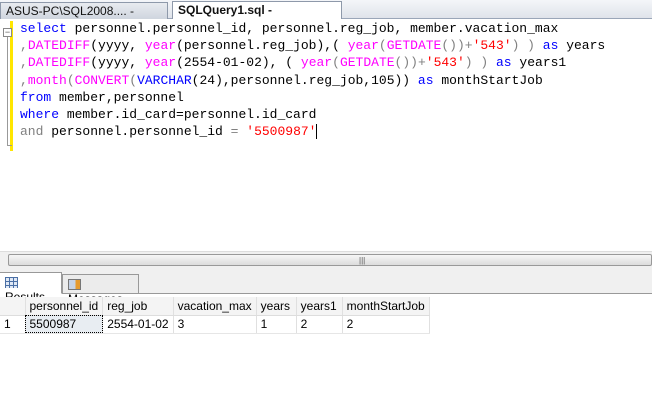 The height and width of the screenshot is (406, 652). What do you see at coordinates (304, 80) in the screenshot?
I see `code-token: (24),personnel.reg_job,105))` at bounding box center [304, 80].